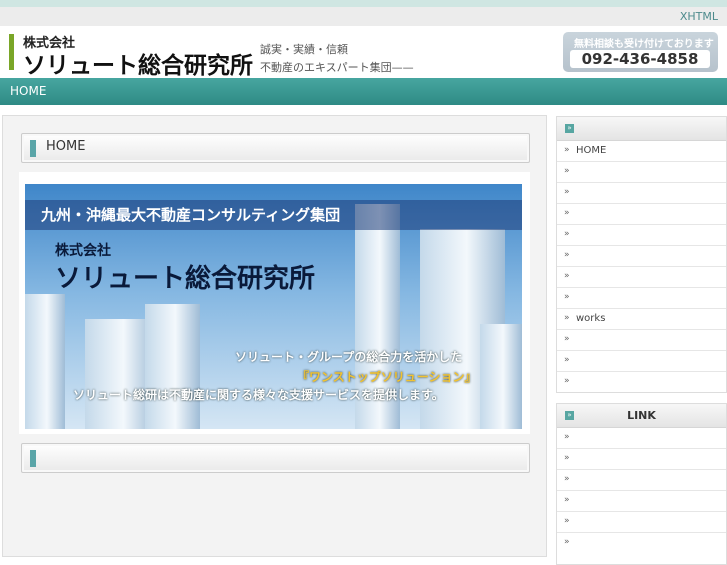 Image resolution: width=727 pixels, height=565 pixels. What do you see at coordinates (641, 318) in the screenshot?
I see `sidebar-menu-item: » works` at bounding box center [641, 318].